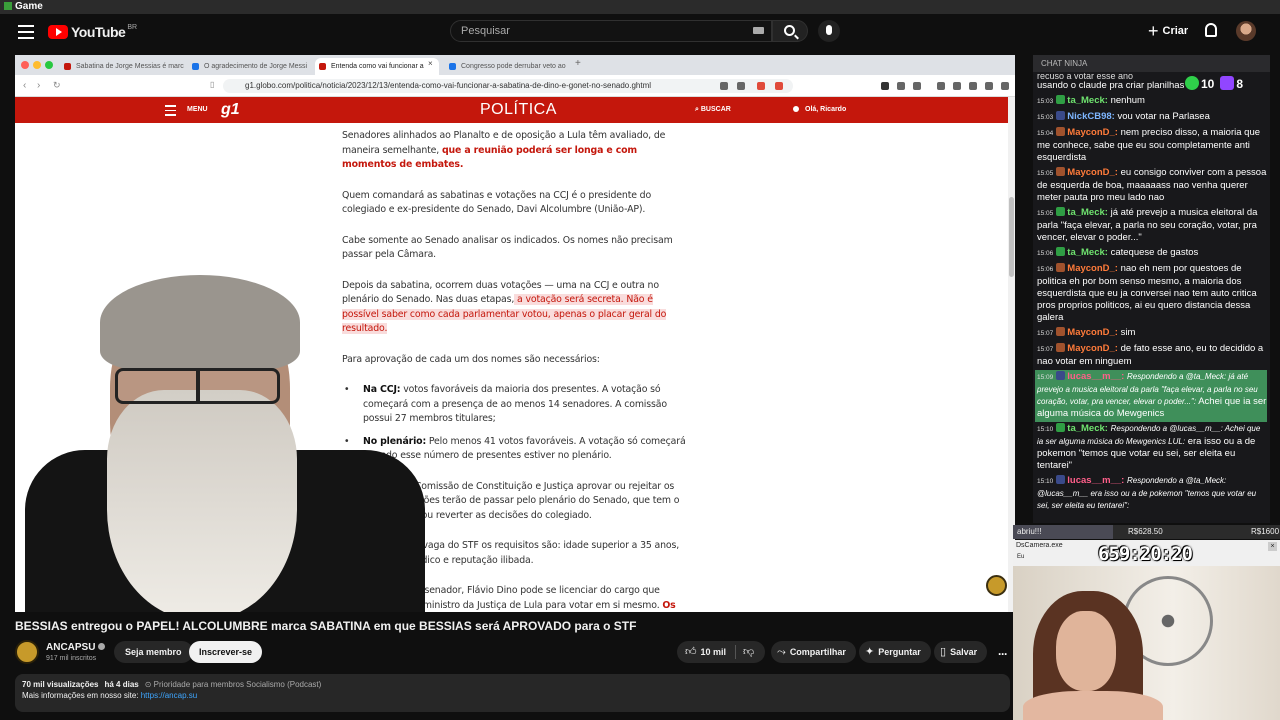 The width and height of the screenshot is (1280, 720). I want to click on chat-timestamp: 15:09, so click(1045, 377).